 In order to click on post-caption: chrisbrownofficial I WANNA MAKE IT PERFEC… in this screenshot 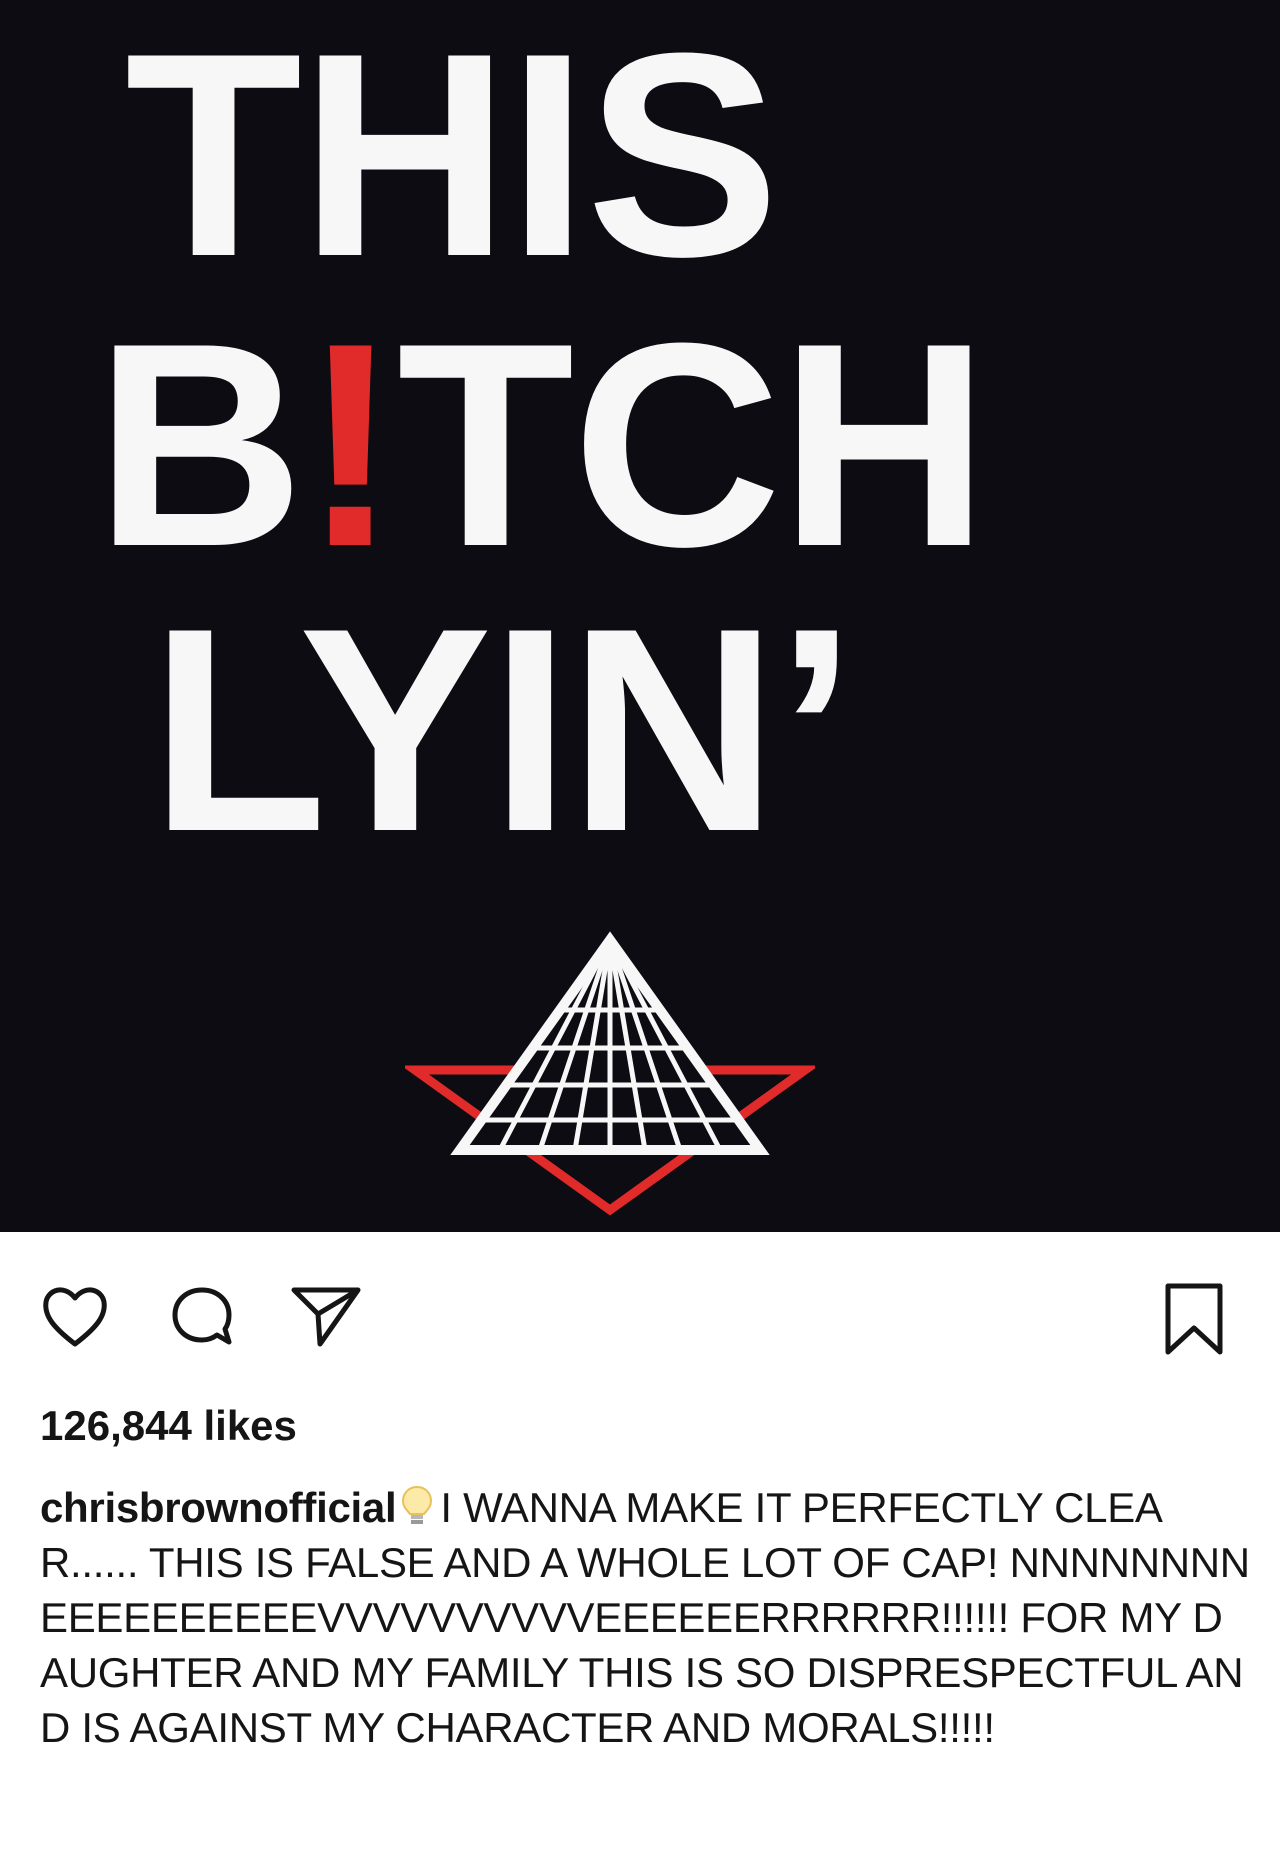, I will do `click(645, 1617)`.